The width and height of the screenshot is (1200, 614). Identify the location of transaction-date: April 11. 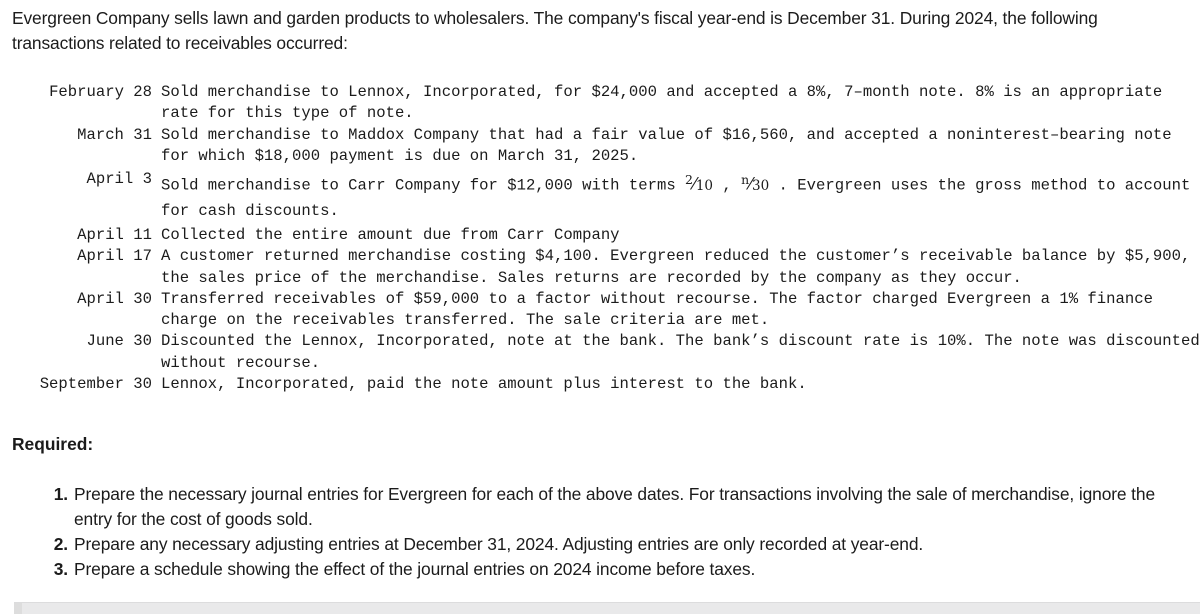
(114, 234).